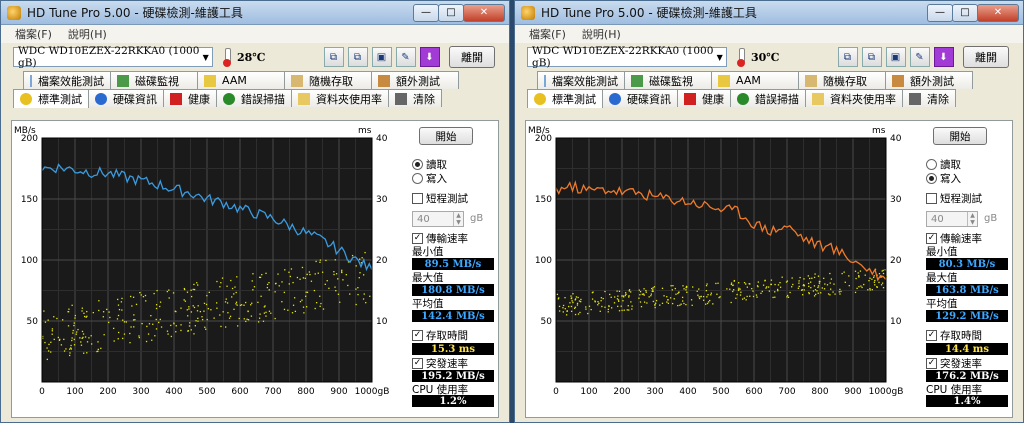 The width and height of the screenshot is (1024, 423). I want to click on x-tick-label: 400, so click(173, 392).